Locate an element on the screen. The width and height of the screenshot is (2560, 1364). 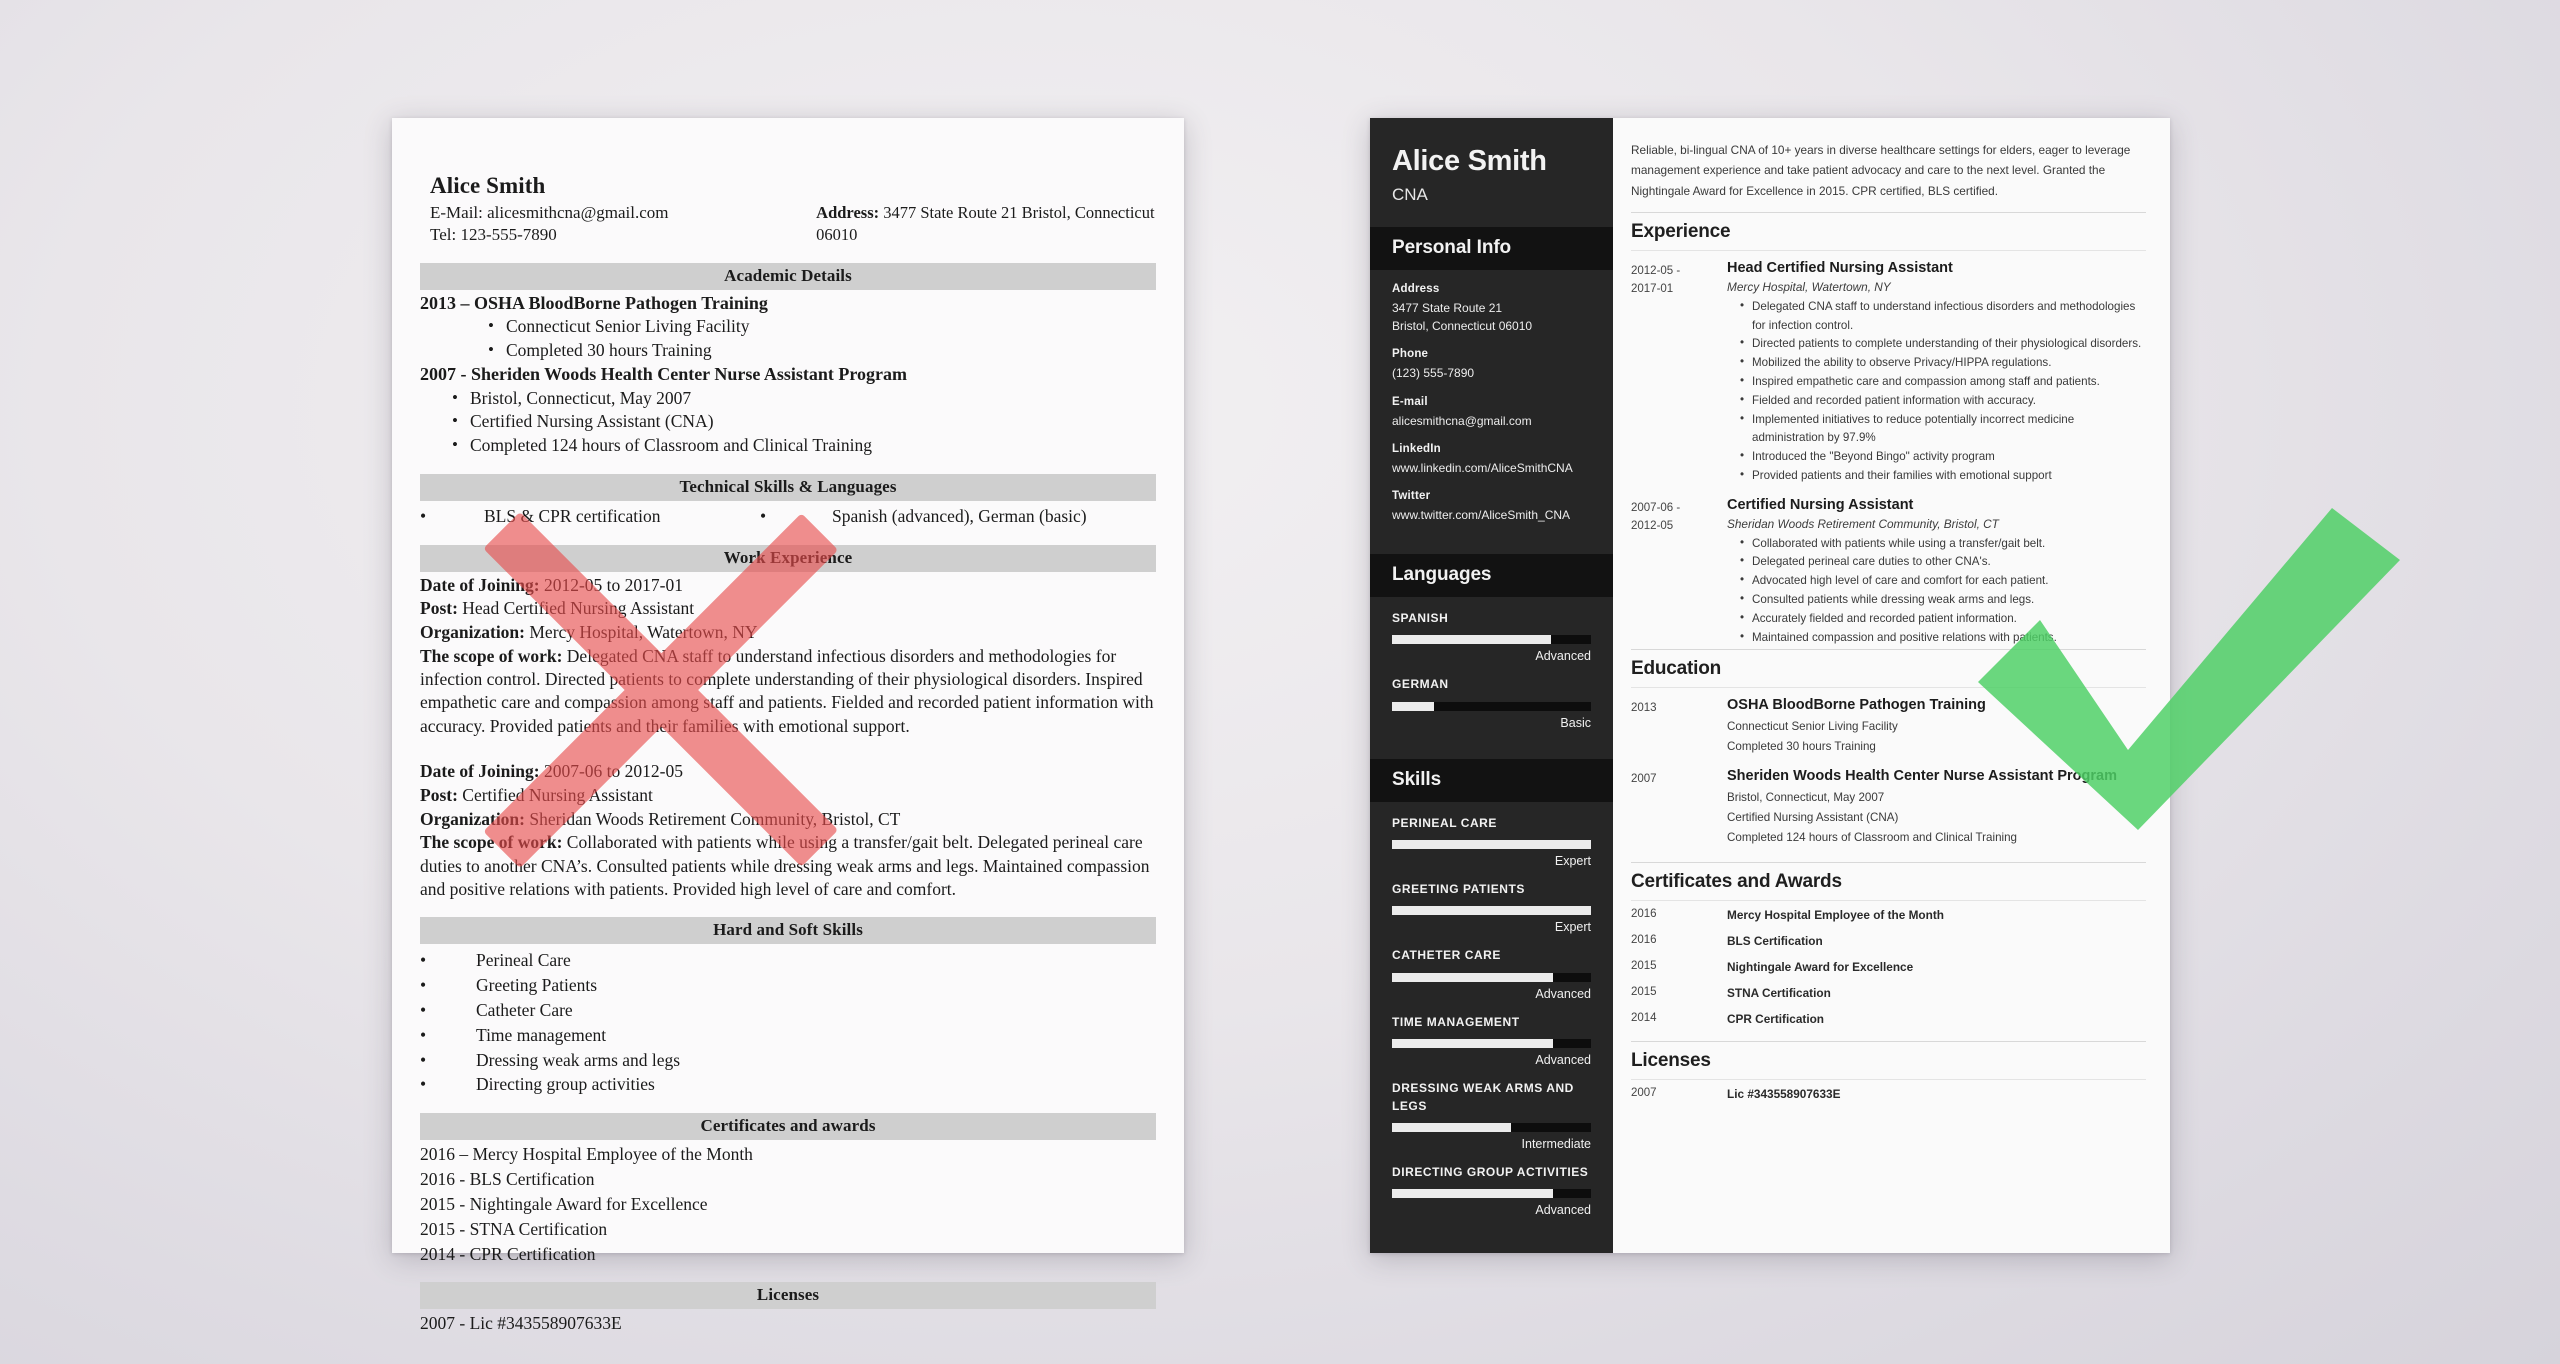
entry-organization: Mercy Hospital, Watertown, NY is located at coordinates (1809, 286).